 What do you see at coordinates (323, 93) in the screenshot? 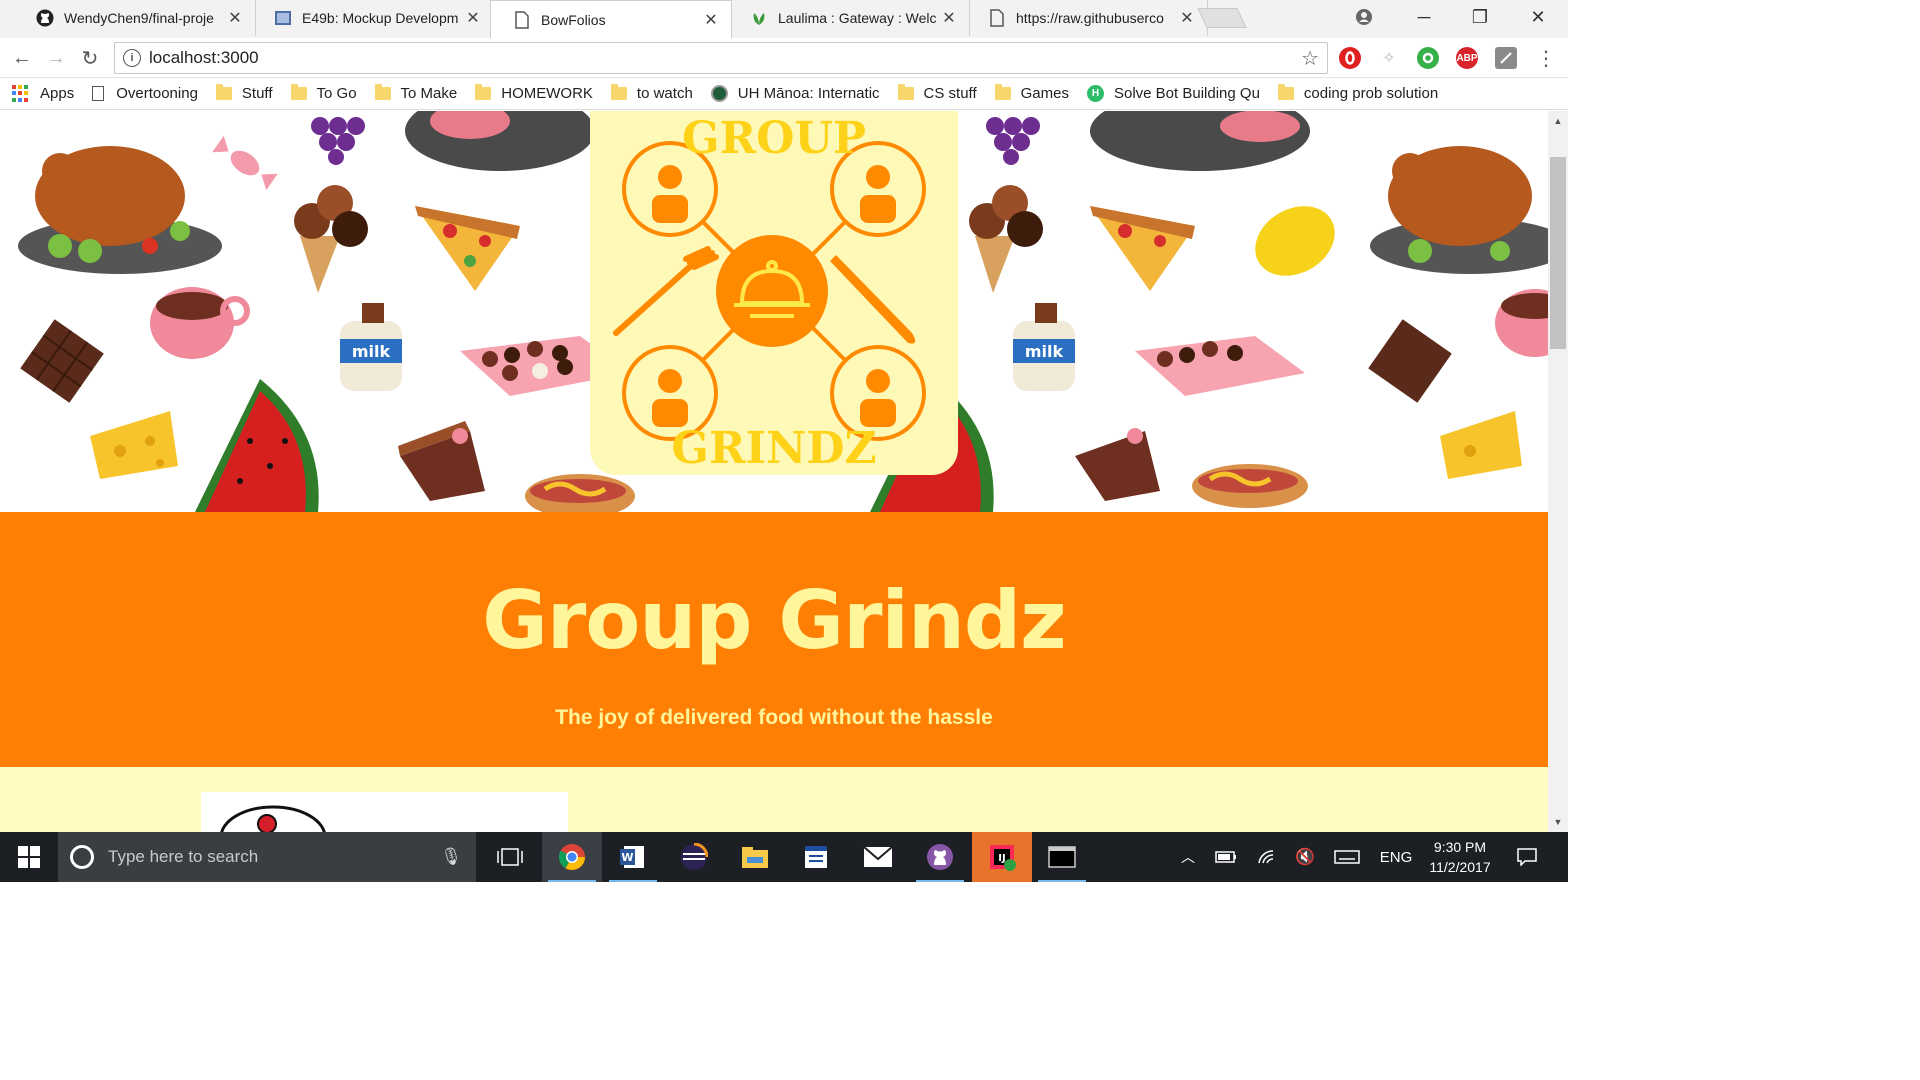
I see `bookmark-to-go: To Go` at bounding box center [323, 93].